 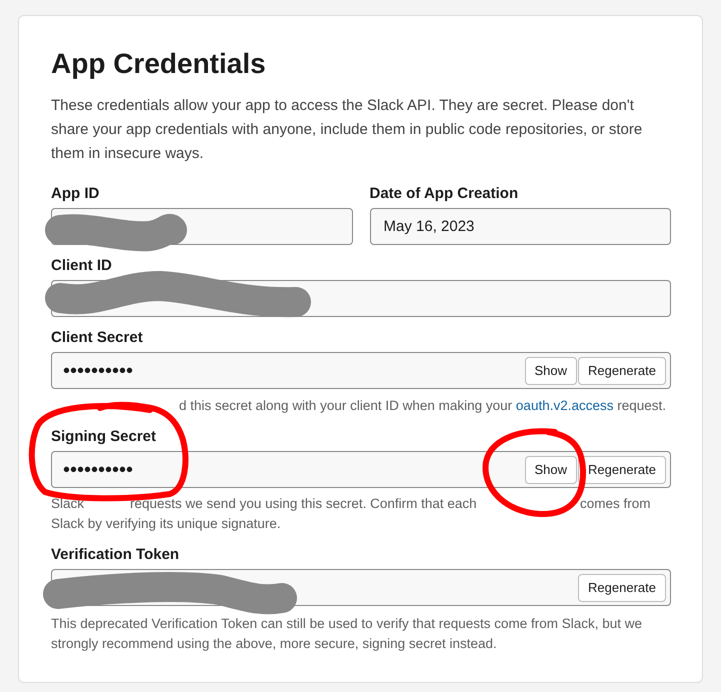 What do you see at coordinates (641, 405) in the screenshot?
I see `help-text: request.` at bounding box center [641, 405].